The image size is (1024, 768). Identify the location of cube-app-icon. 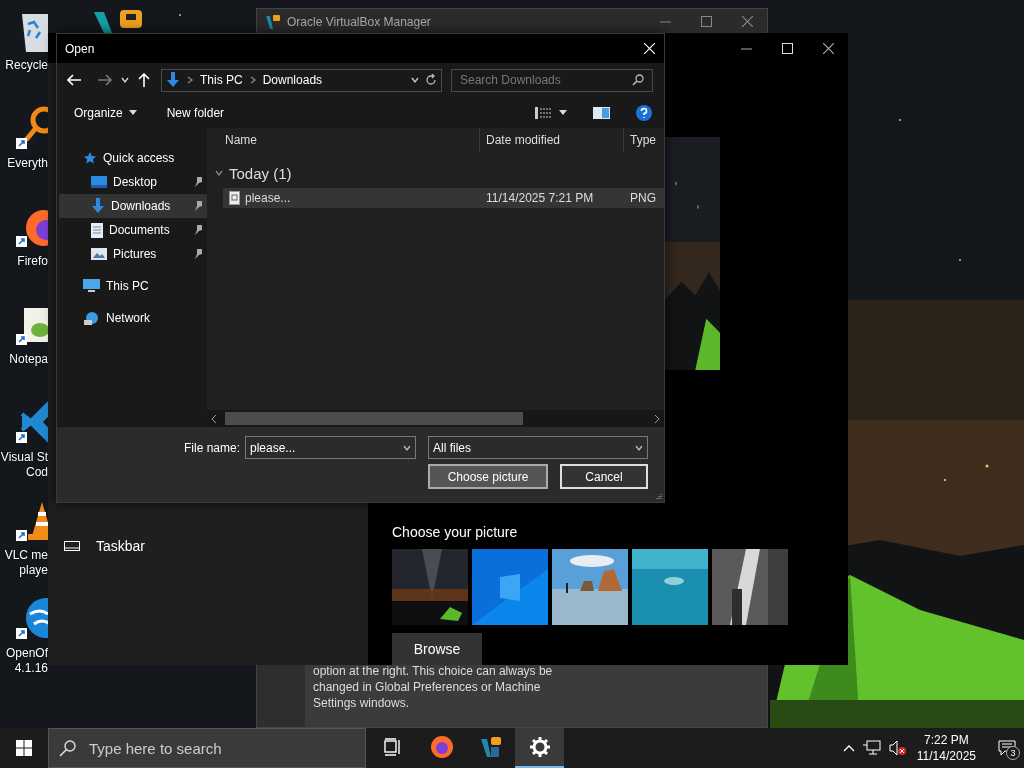
(490, 747).